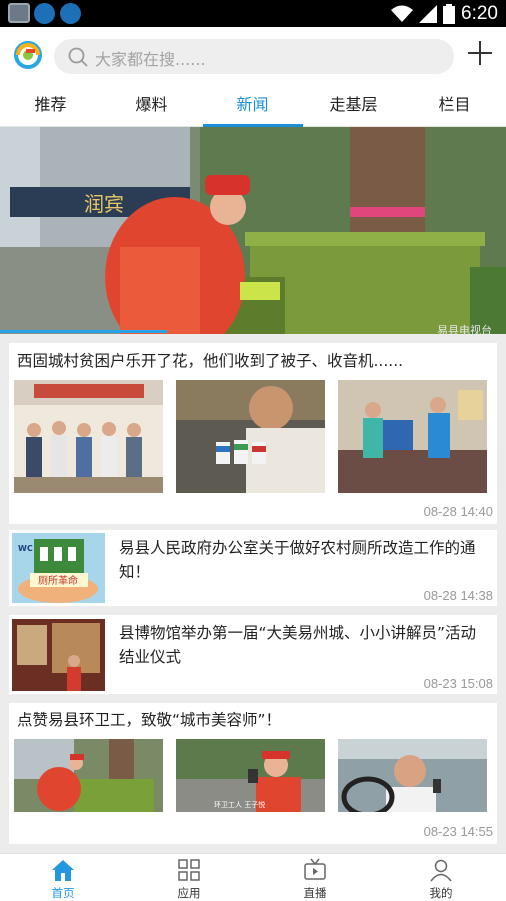  What do you see at coordinates (464, 329) in the screenshot?
I see `banner-watermark: 易县电视台` at bounding box center [464, 329].